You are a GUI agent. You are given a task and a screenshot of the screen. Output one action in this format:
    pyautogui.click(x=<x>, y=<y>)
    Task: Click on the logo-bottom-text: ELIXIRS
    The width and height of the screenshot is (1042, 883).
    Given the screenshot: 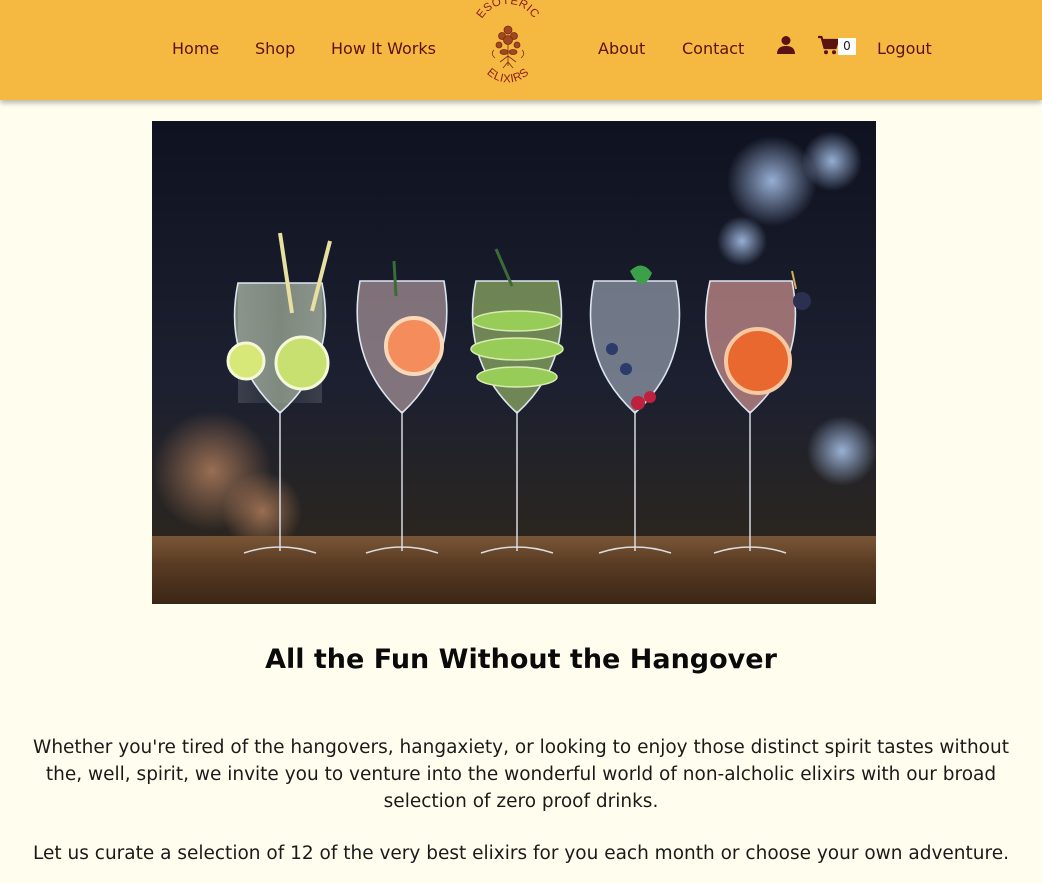 What is the action you would take?
    pyautogui.click(x=508, y=75)
    